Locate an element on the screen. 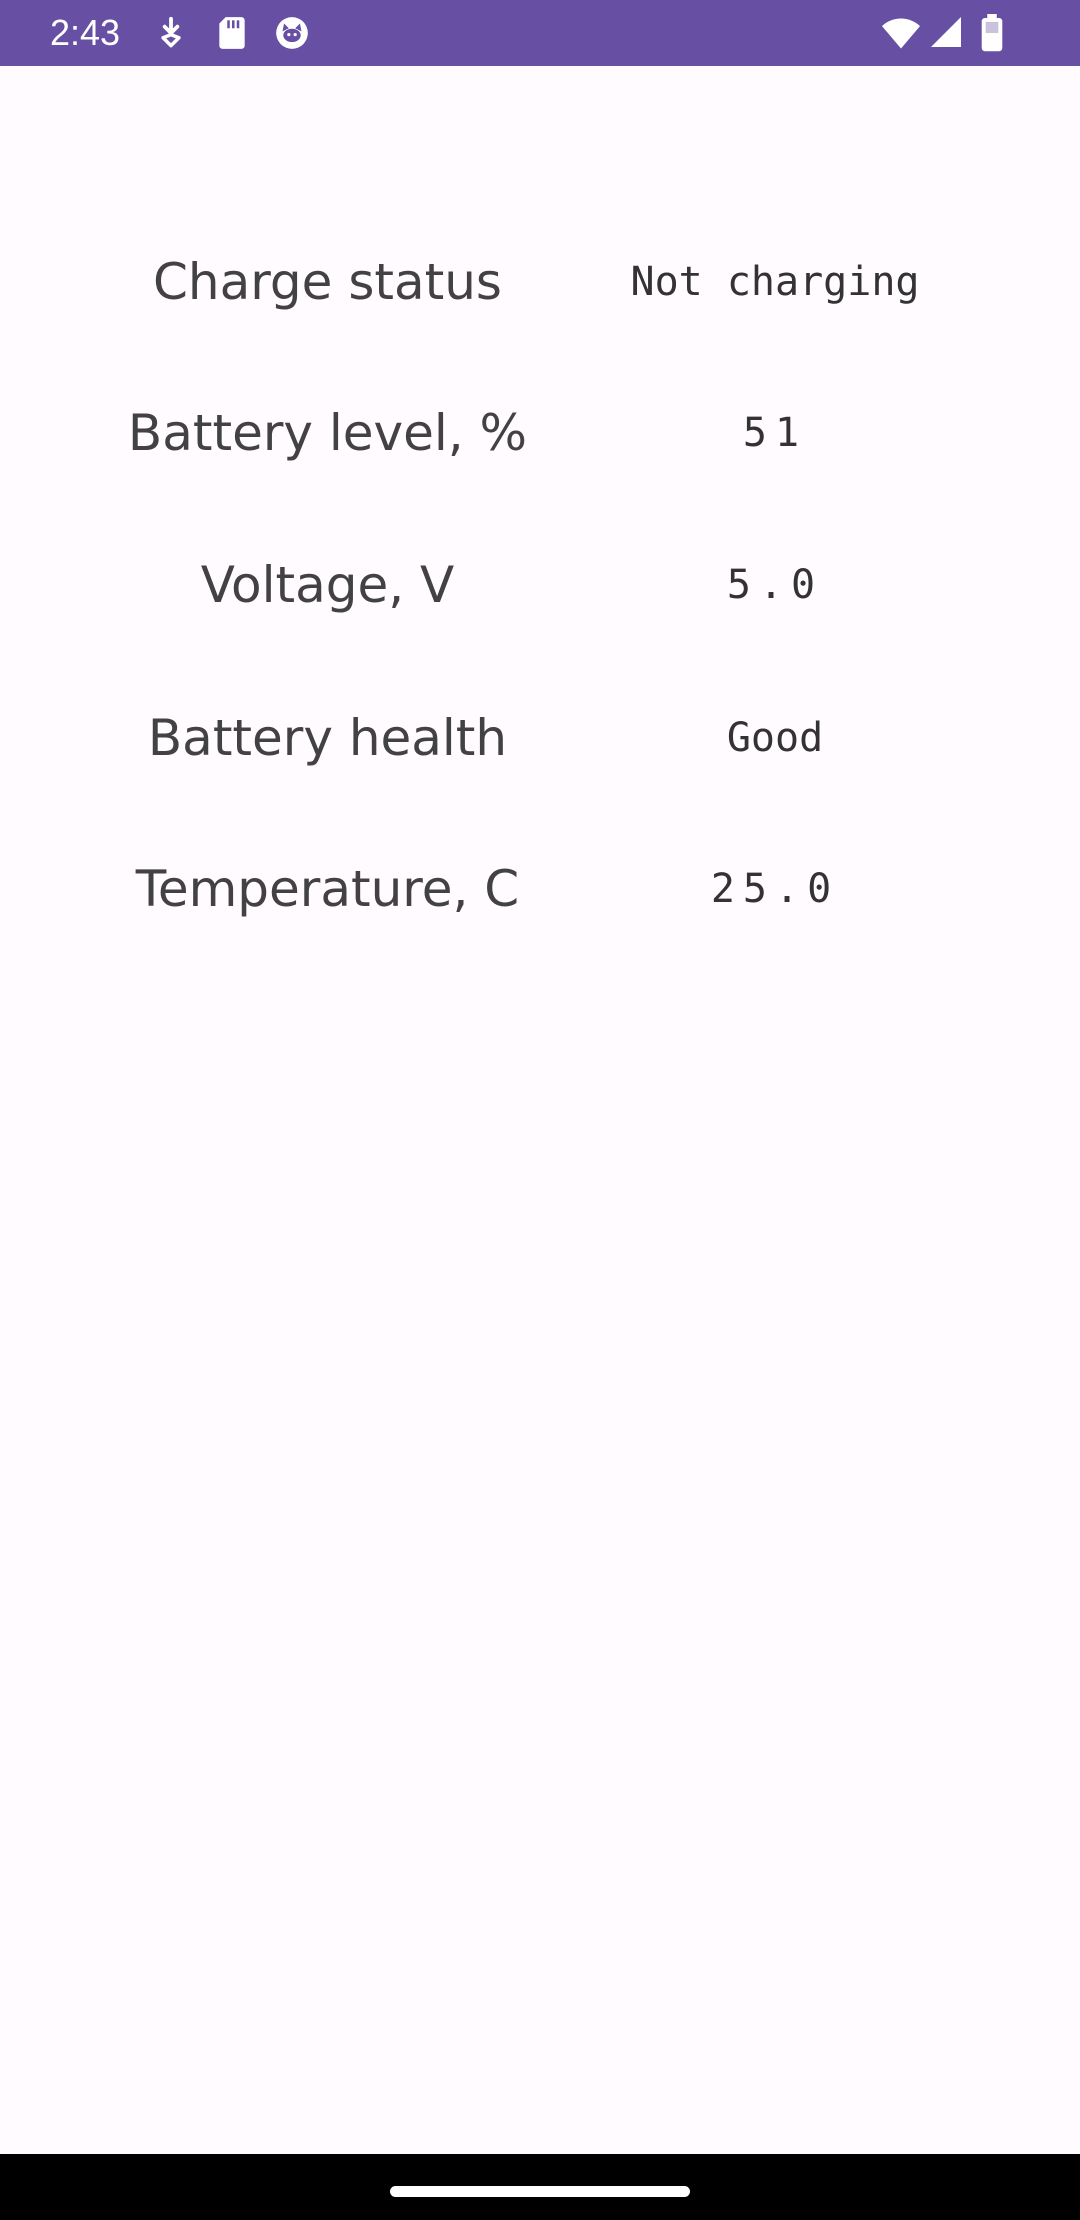 This screenshot has width=1080, height=2220. battery-icon is located at coordinates (992, 33).